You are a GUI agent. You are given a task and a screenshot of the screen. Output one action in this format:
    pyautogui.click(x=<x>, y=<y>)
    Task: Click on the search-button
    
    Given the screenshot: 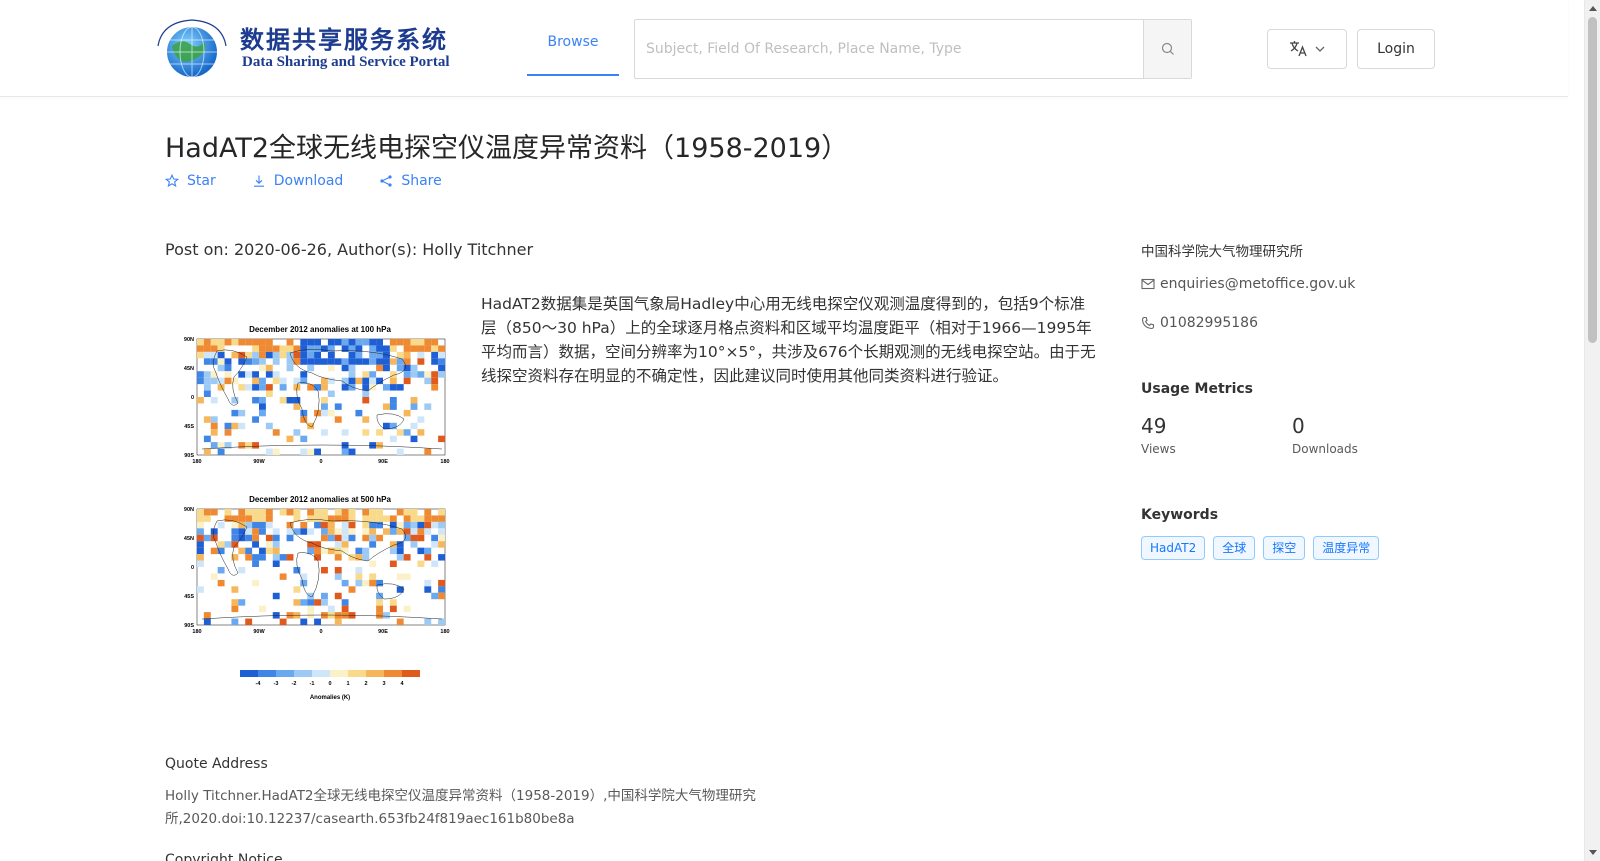 What is the action you would take?
    pyautogui.click(x=1167, y=49)
    